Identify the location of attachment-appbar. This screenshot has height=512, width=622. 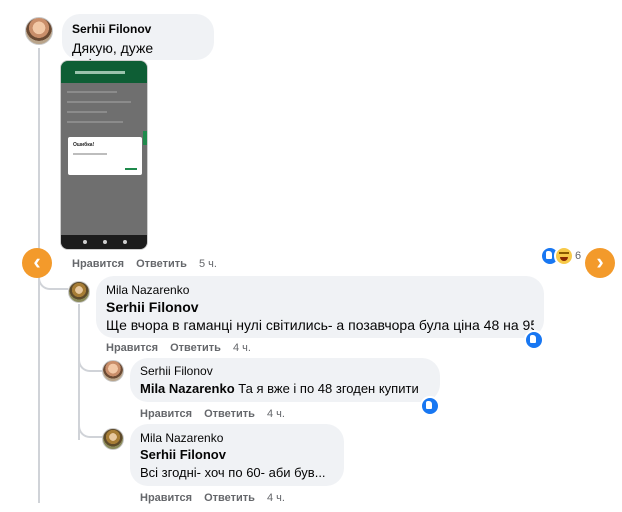
(104, 72).